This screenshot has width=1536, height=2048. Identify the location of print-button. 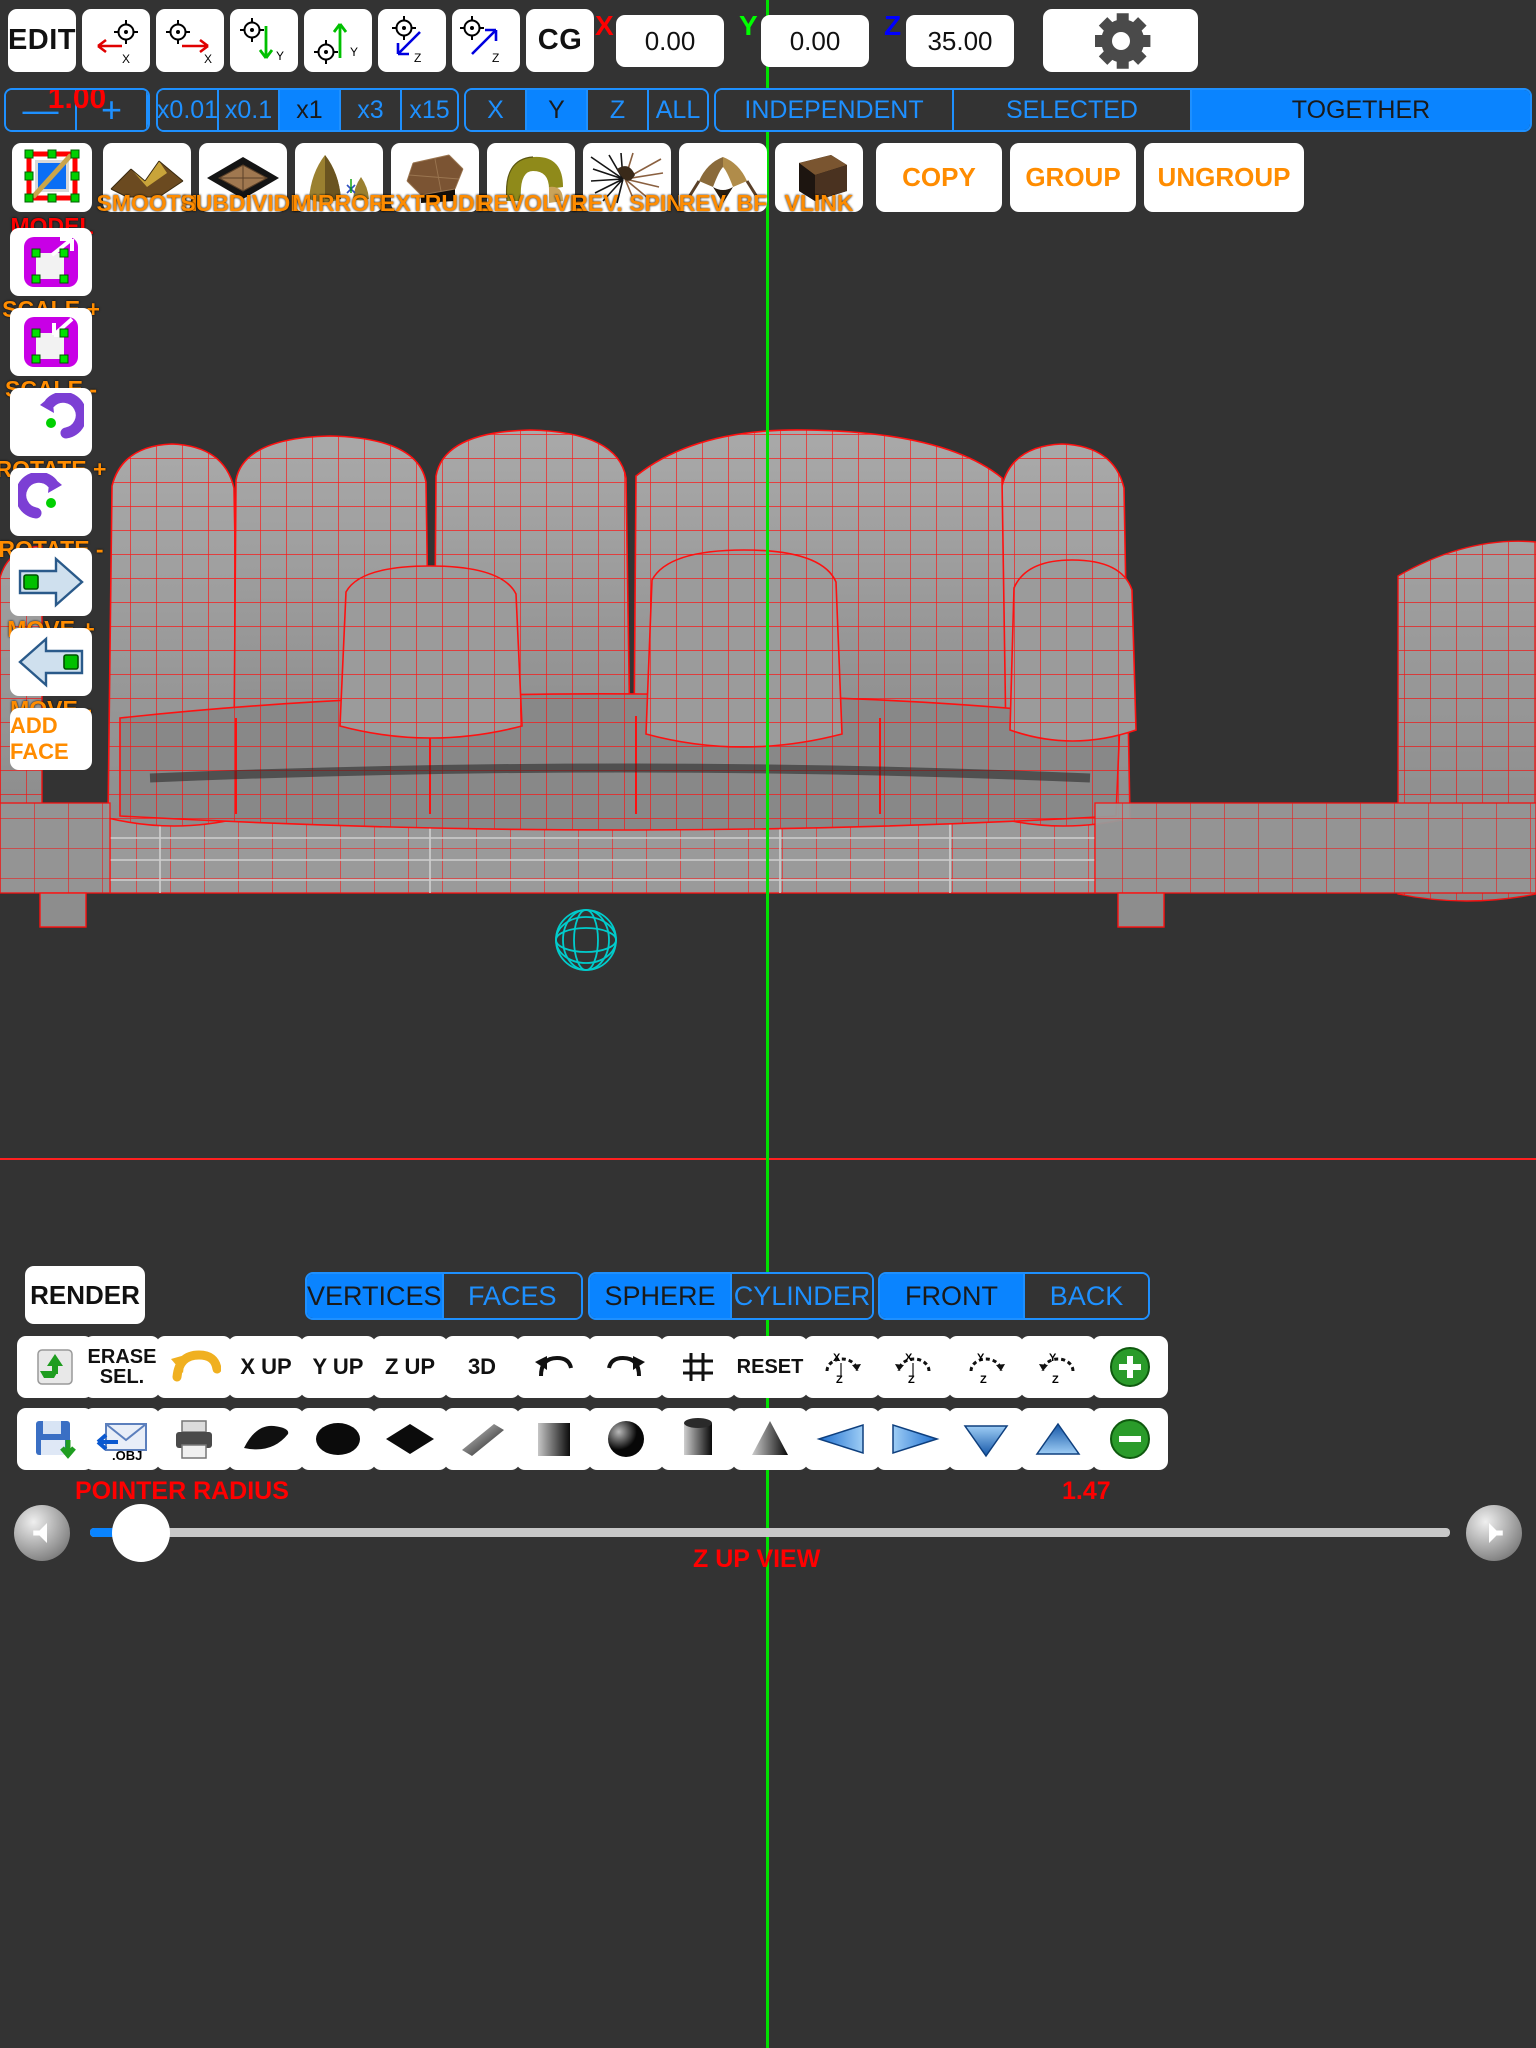
(194, 1439).